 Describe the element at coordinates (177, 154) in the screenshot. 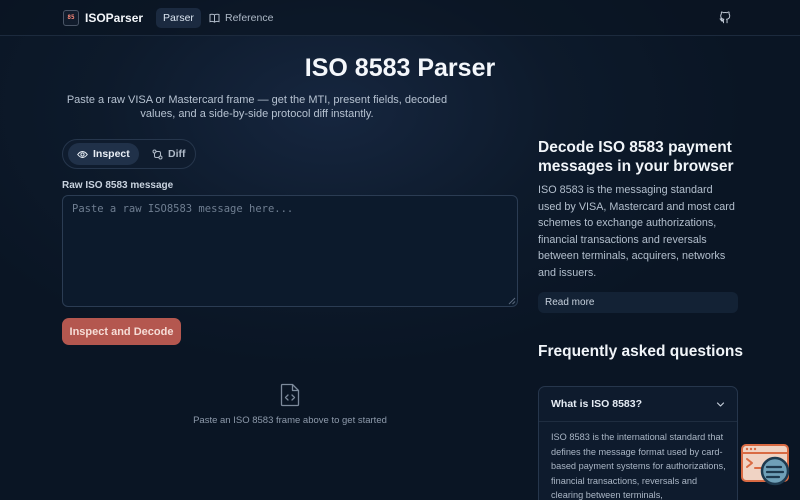

I see `diff-mode-label: Diff` at that location.